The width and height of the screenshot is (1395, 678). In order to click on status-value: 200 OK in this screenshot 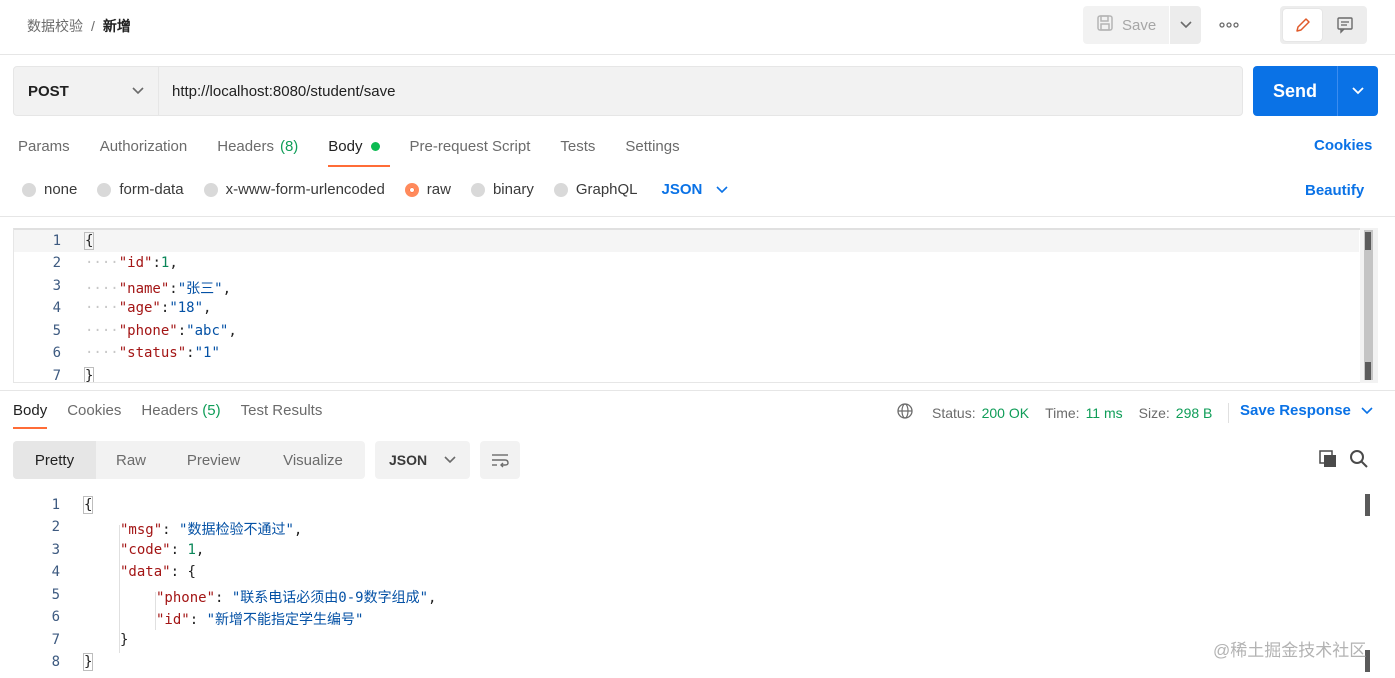, I will do `click(1005, 413)`.